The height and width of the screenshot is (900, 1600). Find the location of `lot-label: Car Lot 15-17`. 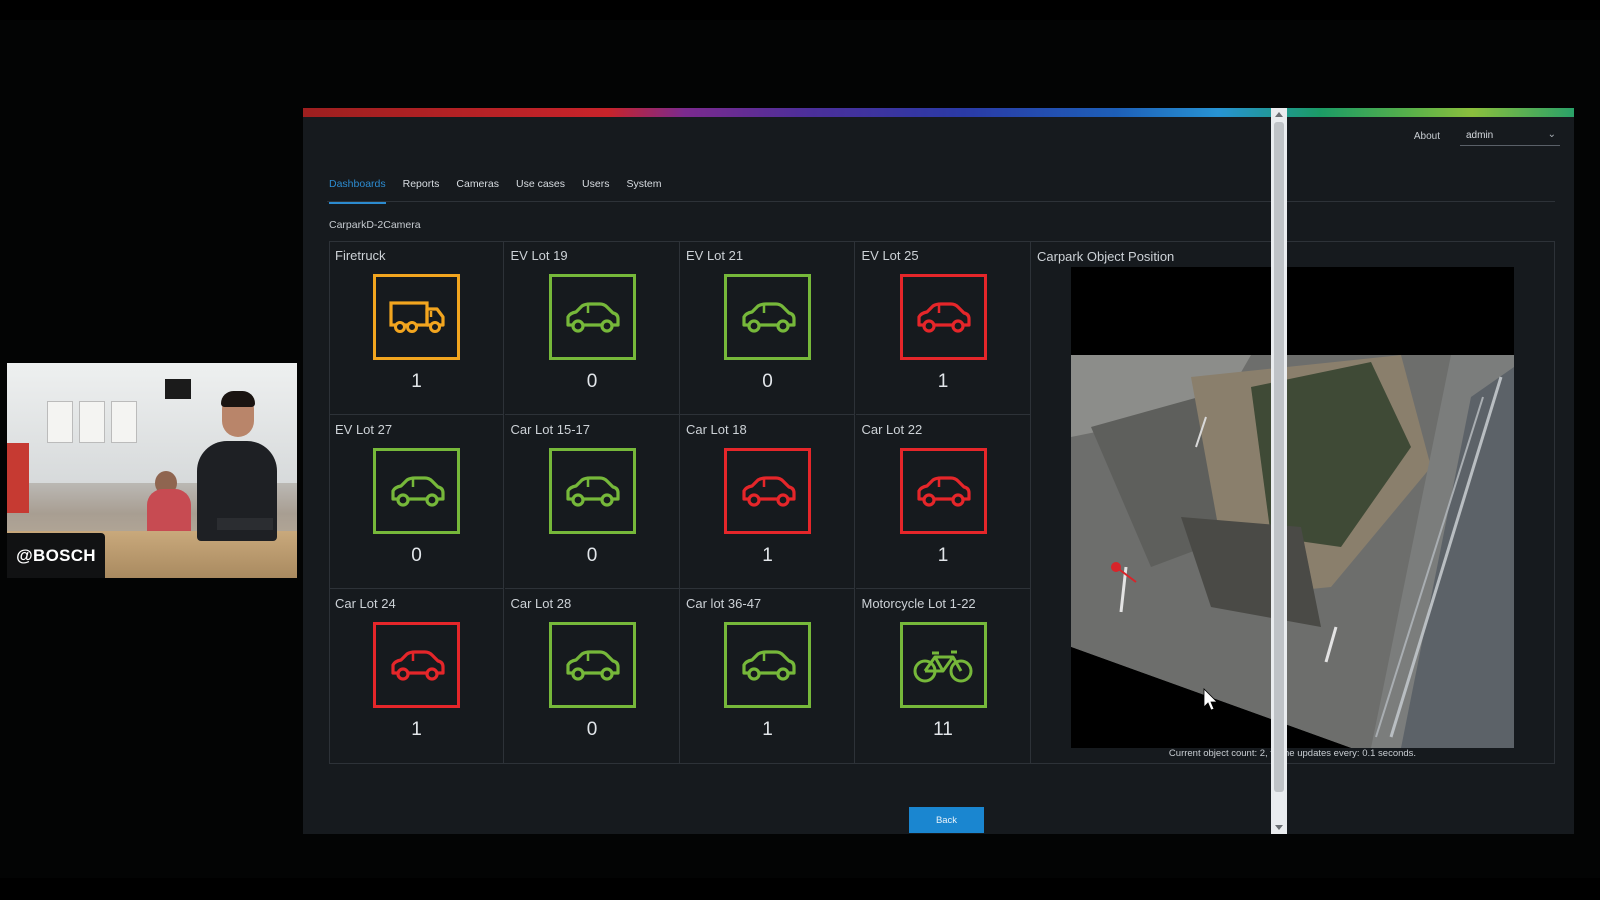

lot-label: Car Lot 15-17 is located at coordinates (550, 429).